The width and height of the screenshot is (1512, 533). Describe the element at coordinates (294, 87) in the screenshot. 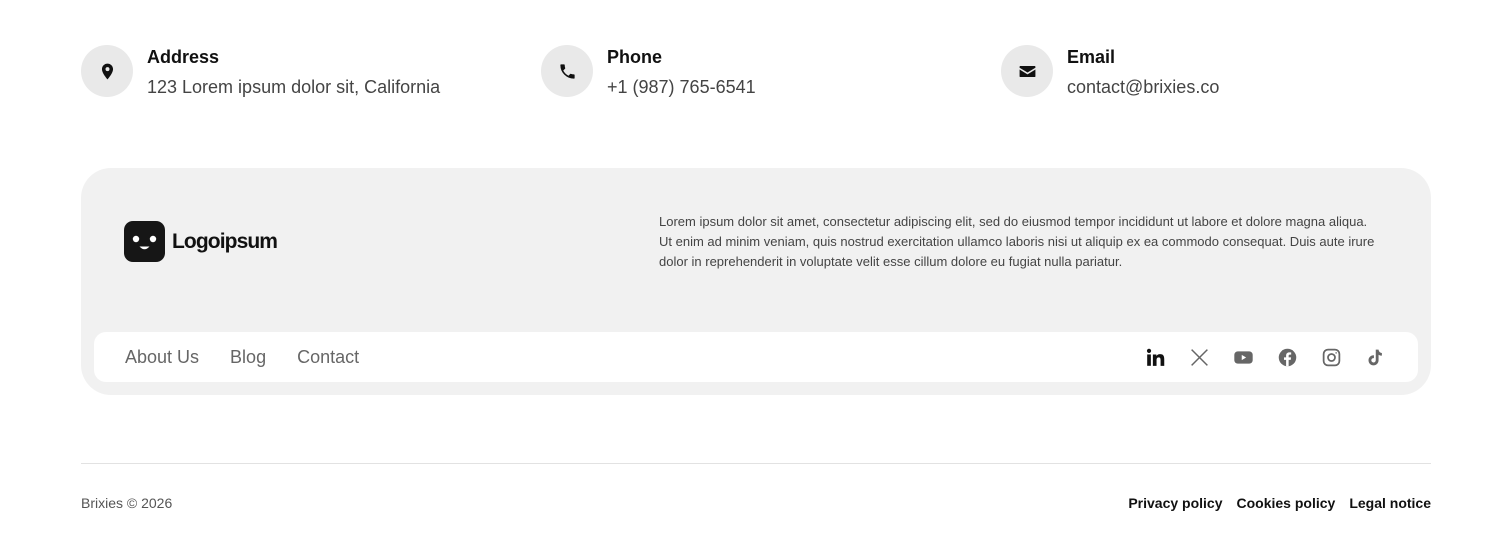

I see `contact-value: 123 Lorem ipsum dolor sit, California` at that location.